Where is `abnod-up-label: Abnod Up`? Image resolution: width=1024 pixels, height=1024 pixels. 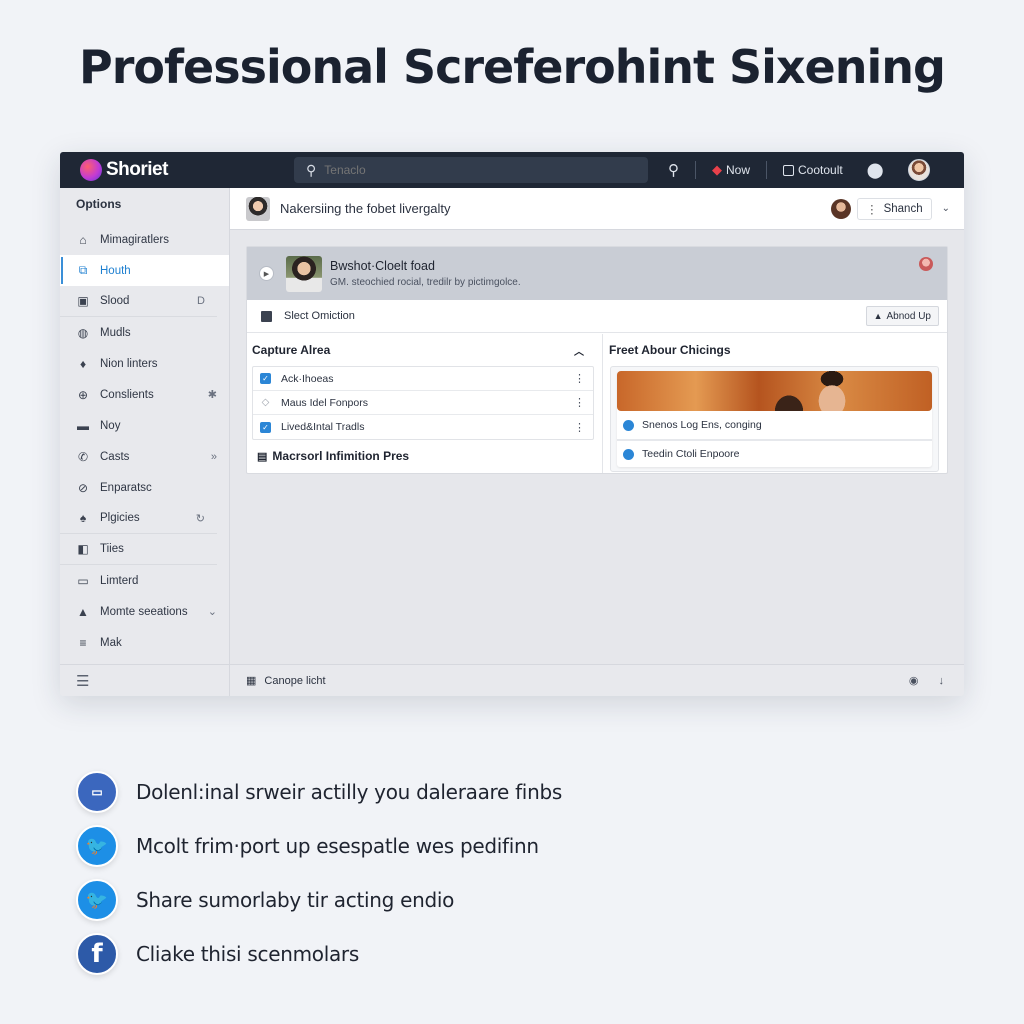
abnod-up-label: Abnod Up is located at coordinates (908, 316).